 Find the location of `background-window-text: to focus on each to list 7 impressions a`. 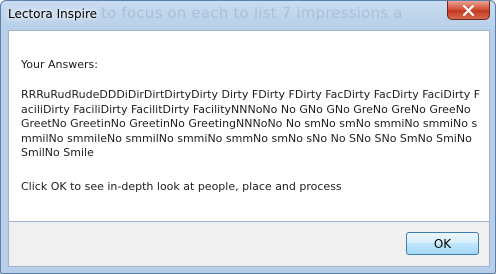

background-window-text: to focus on each to list 7 impressions a is located at coordinates (252, 13).